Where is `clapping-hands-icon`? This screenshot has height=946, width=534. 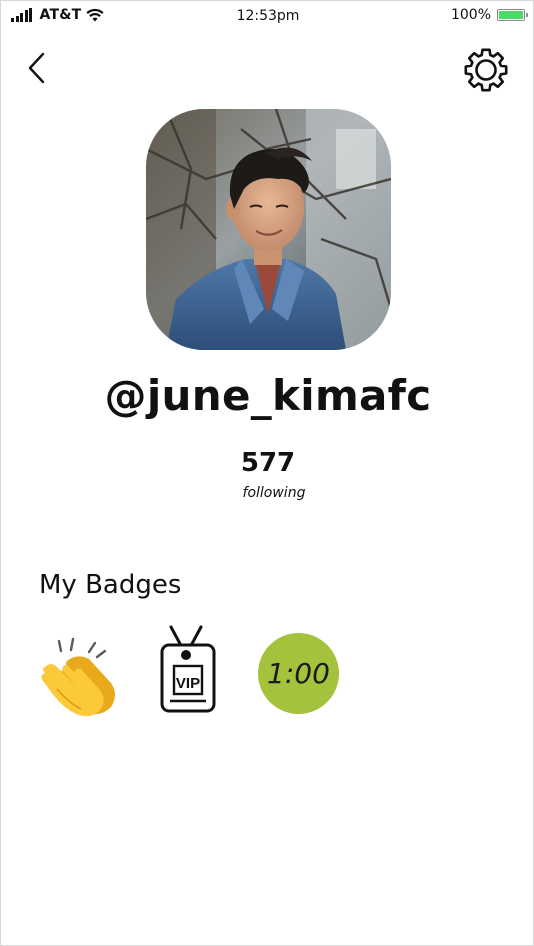
clapping-hands-icon is located at coordinates (78, 677).